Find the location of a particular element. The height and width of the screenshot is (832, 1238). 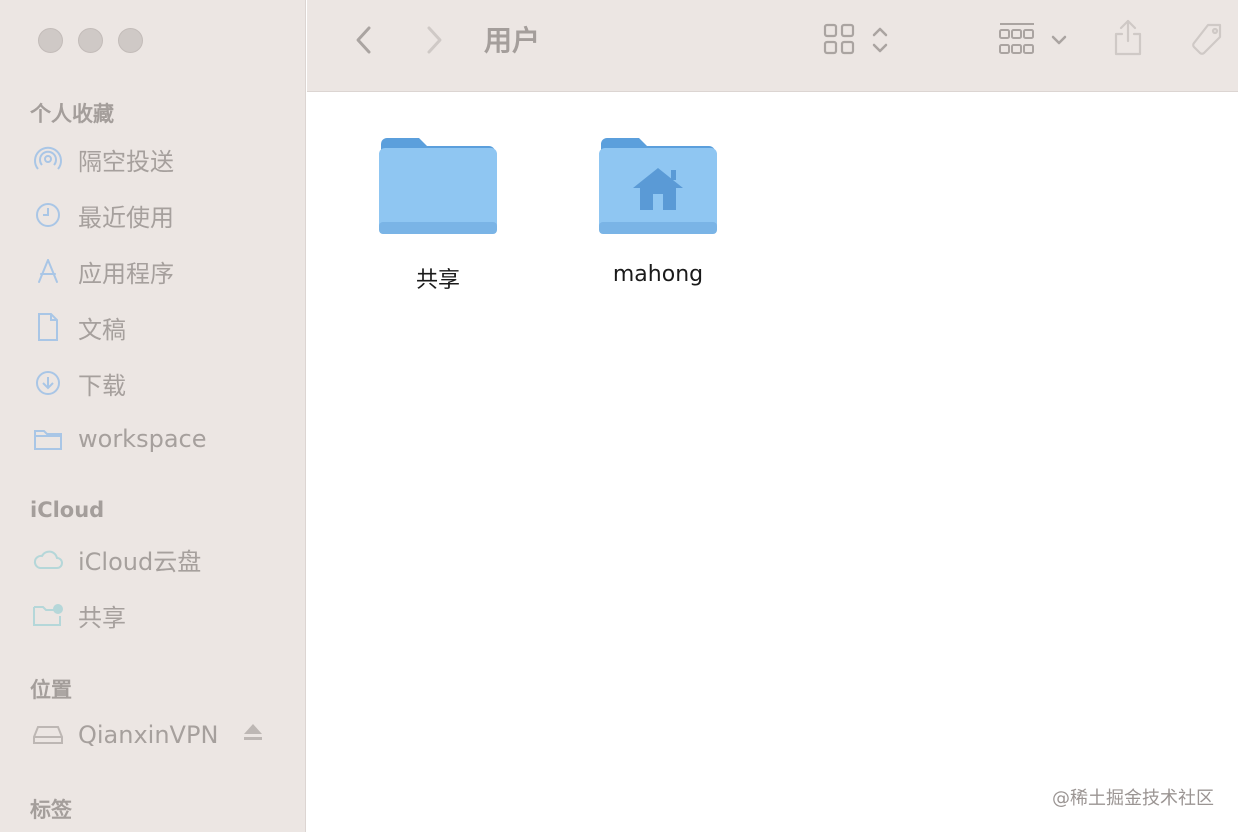

forward-icon is located at coordinates (434, 40).